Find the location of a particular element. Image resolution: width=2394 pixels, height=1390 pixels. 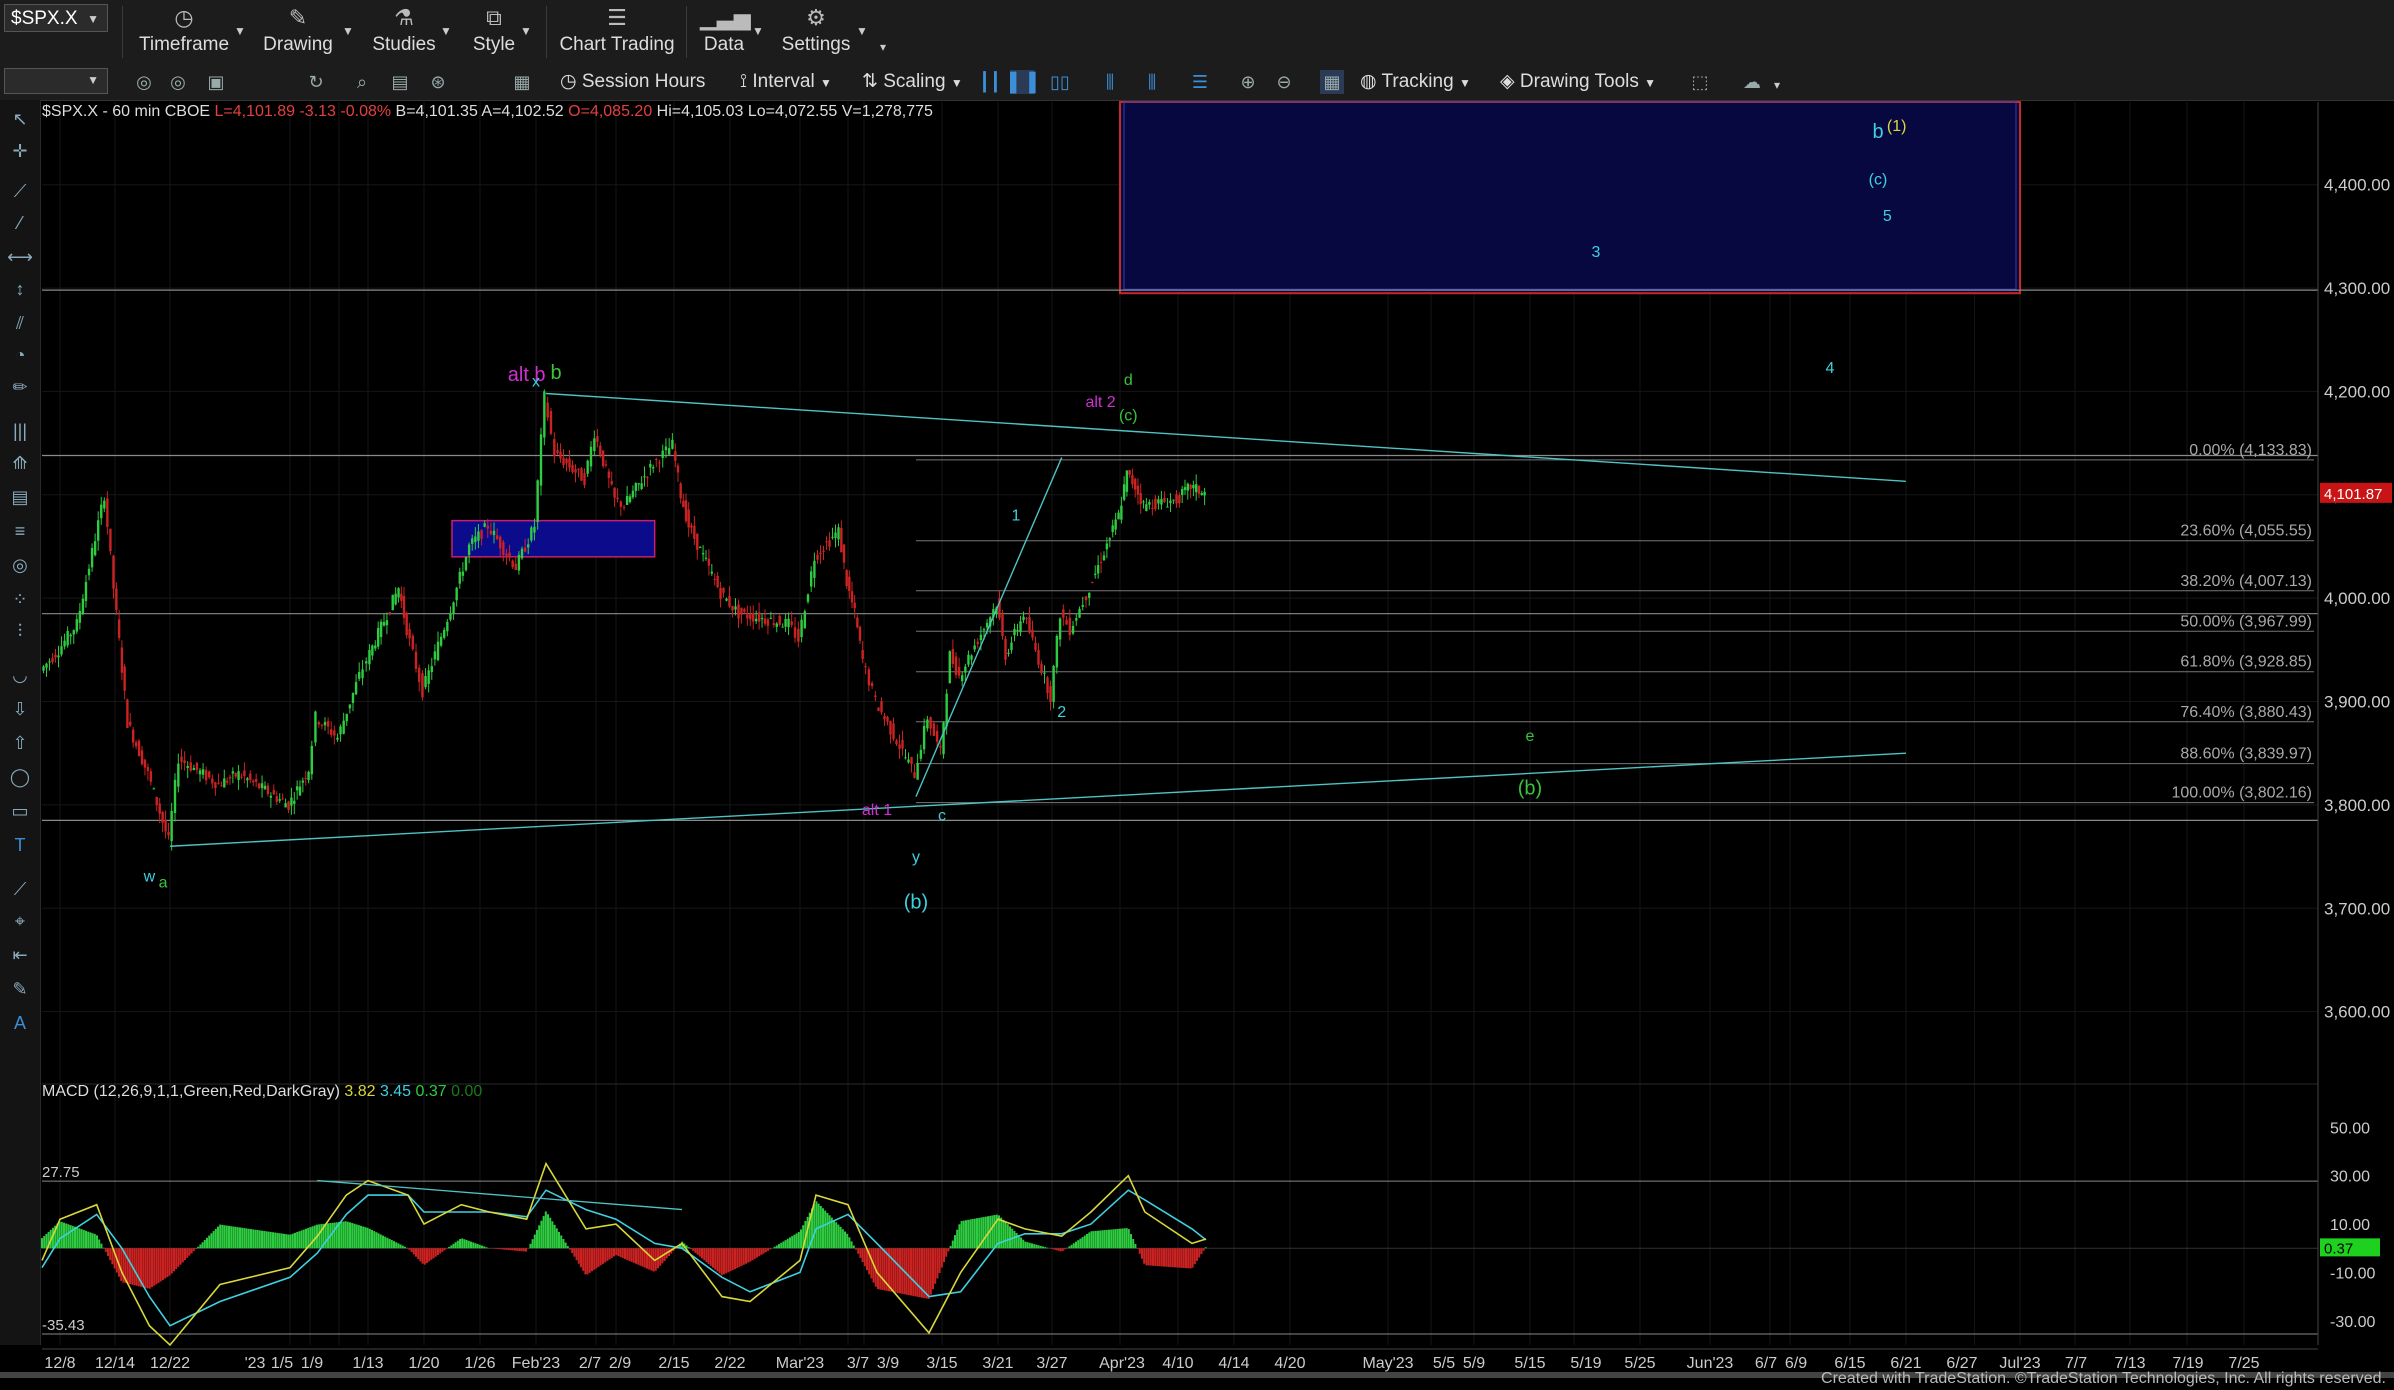

hollow-candle-icon: ▯▯ is located at coordinates (1060, 82).